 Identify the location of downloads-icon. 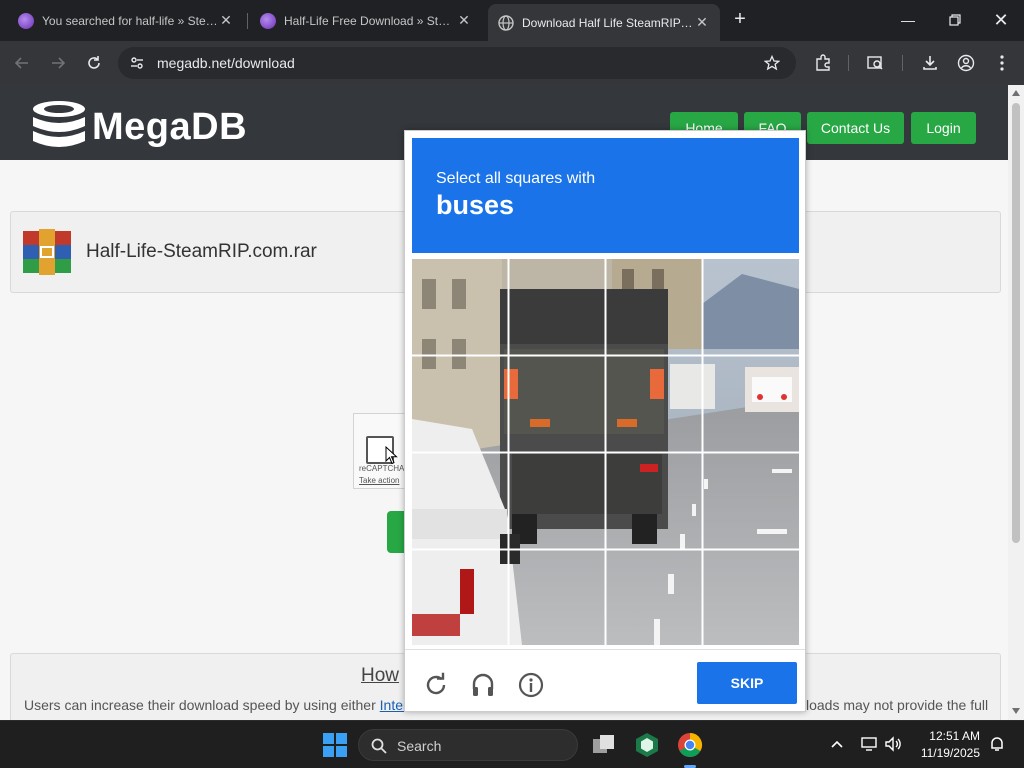
(930, 63).